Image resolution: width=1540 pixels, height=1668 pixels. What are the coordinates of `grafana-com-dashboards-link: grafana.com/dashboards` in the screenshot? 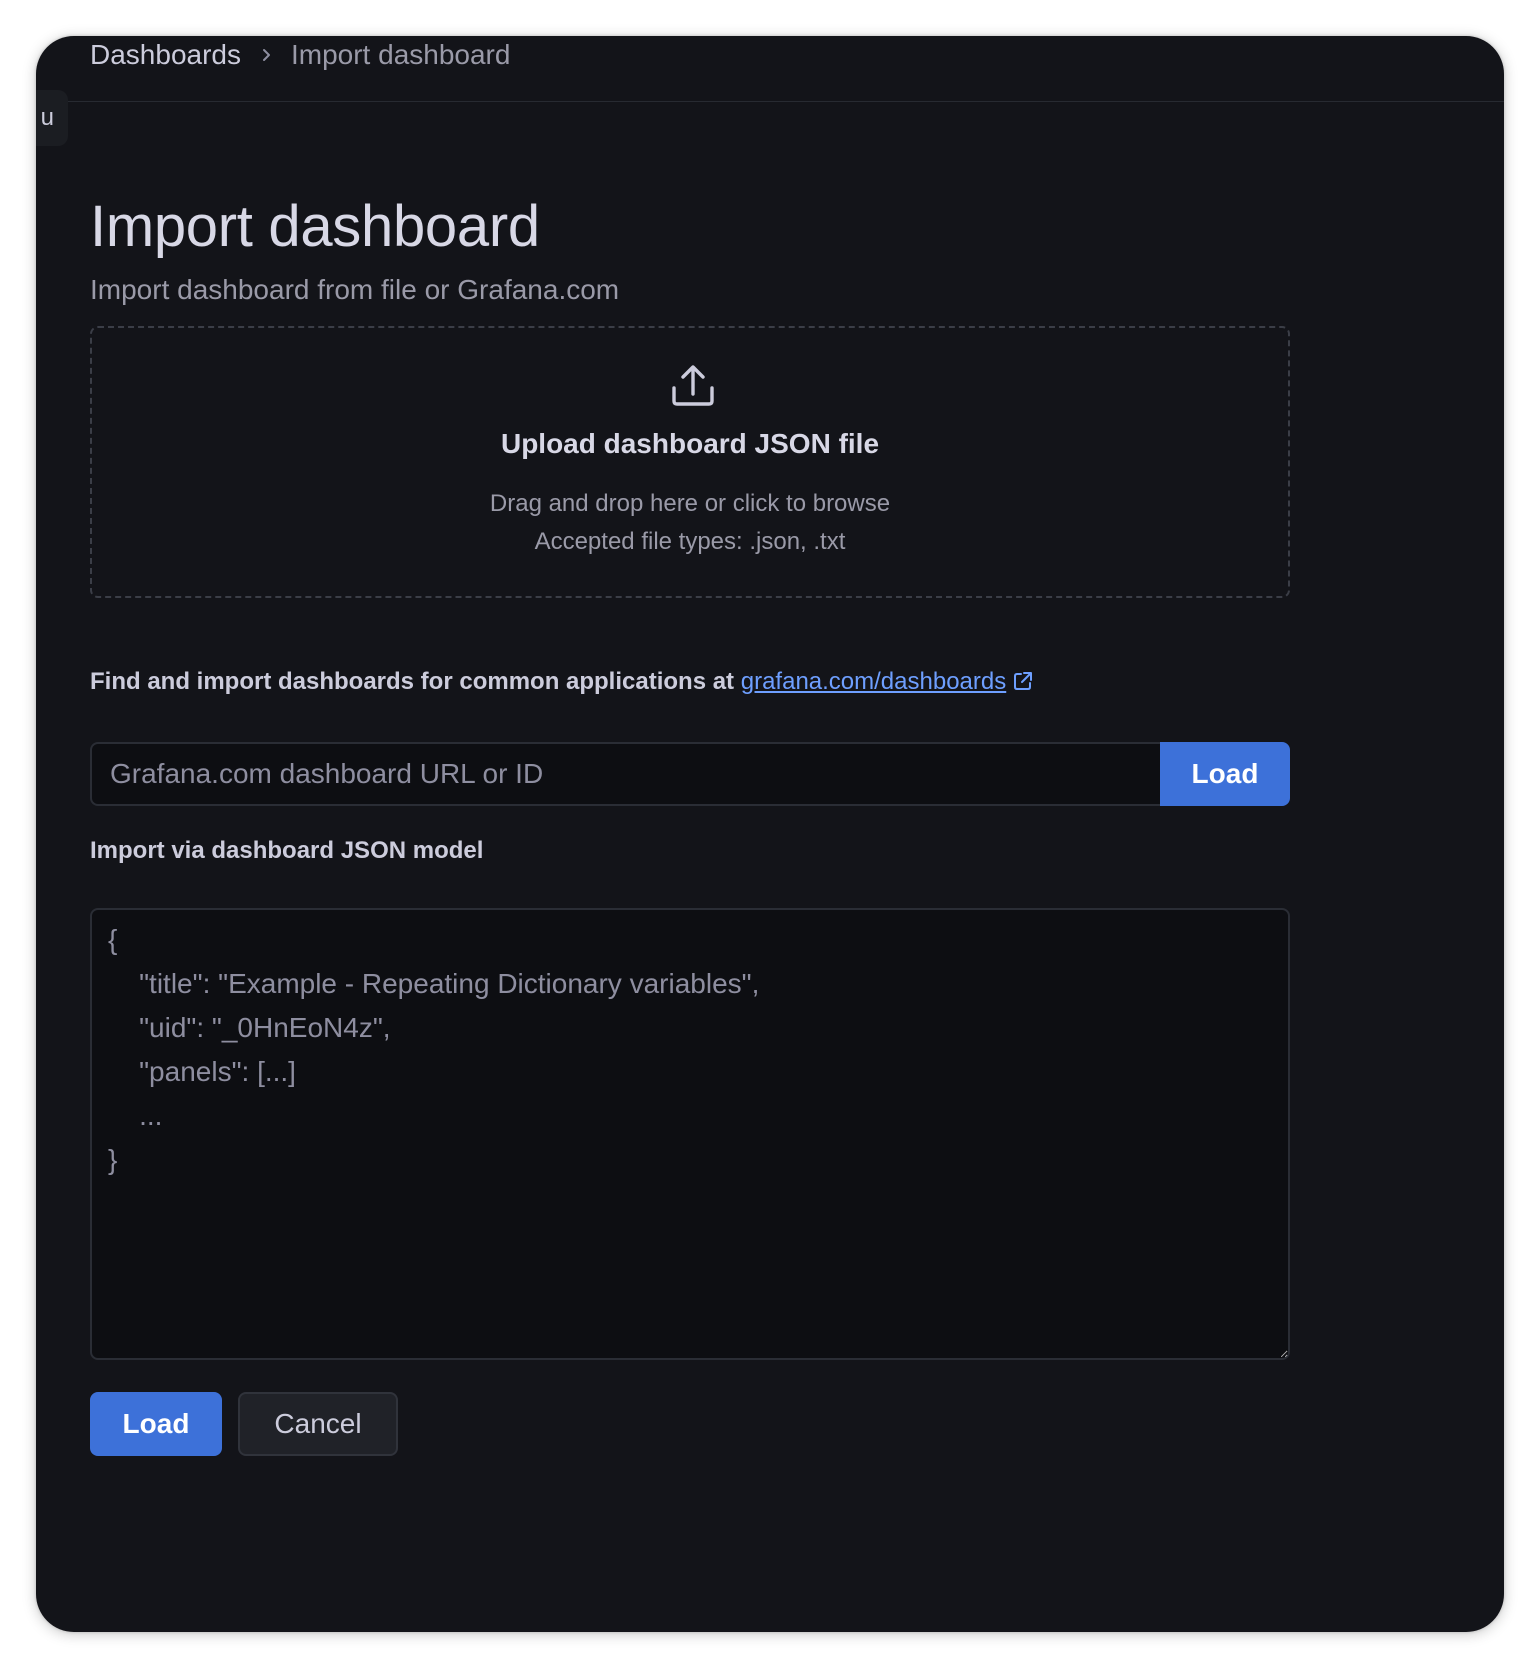 It's located at (888, 681).